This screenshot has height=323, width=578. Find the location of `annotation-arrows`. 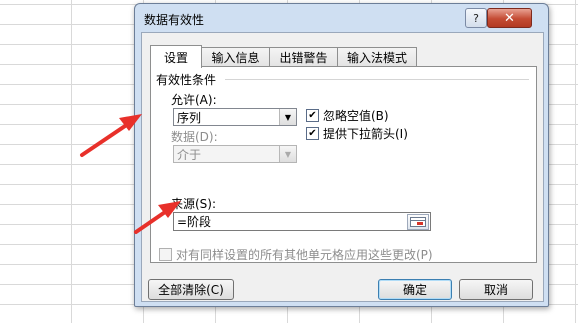

annotation-arrows is located at coordinates (130, 174).